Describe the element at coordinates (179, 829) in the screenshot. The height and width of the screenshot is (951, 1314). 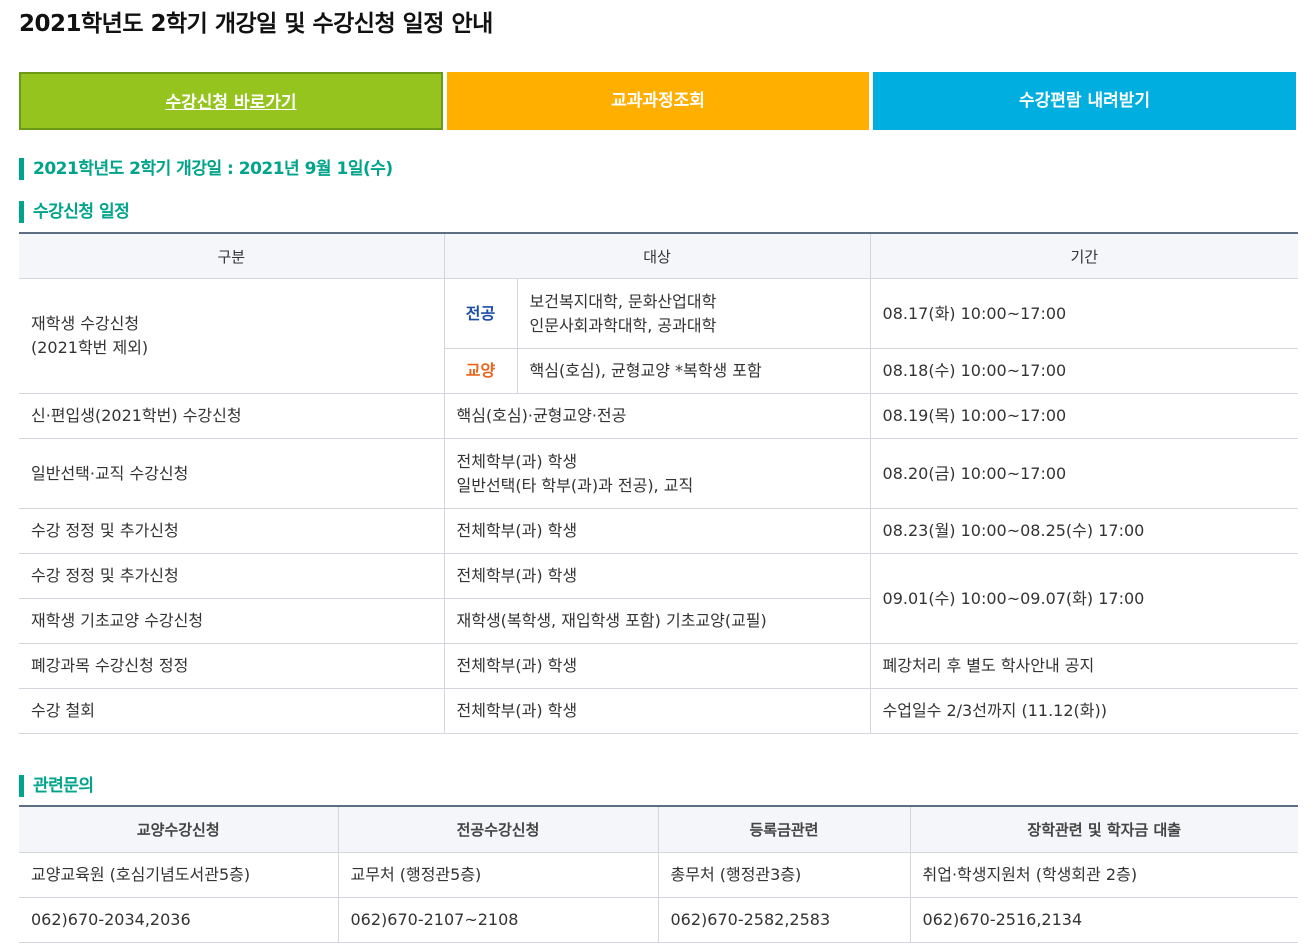
I see `header-liberal-registration: 교양수강신청` at that location.